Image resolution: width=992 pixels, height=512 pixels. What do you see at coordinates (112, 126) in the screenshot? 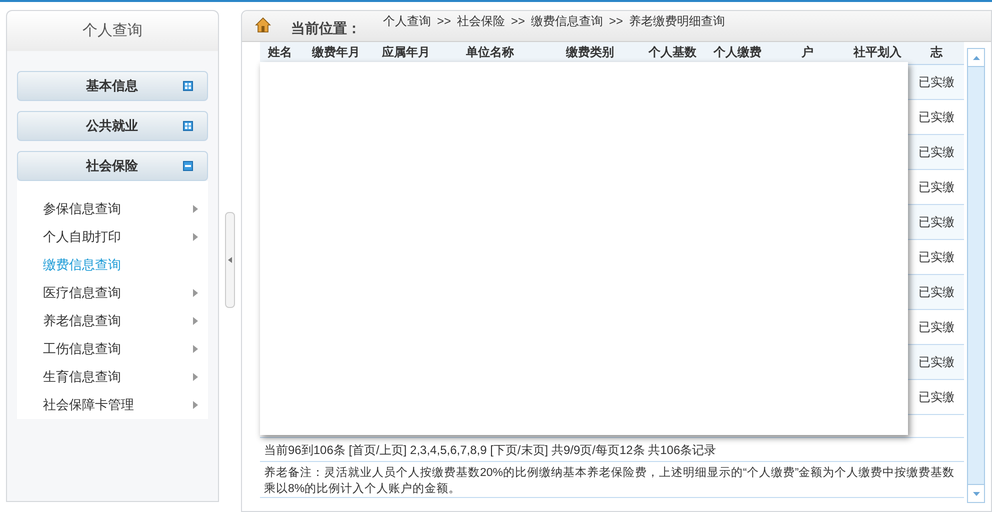
I see `section-header: 公共就业` at bounding box center [112, 126].